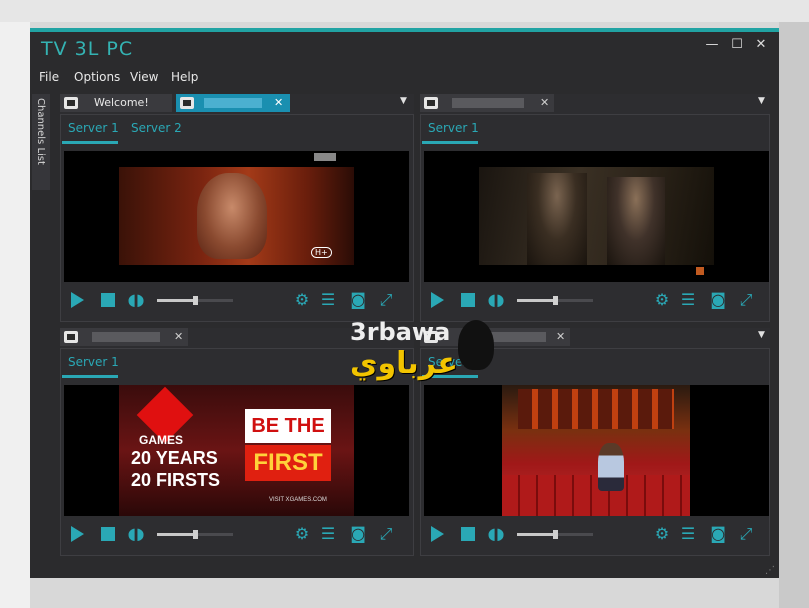  I want to click on background-desktop-strip, so click(404, 11).